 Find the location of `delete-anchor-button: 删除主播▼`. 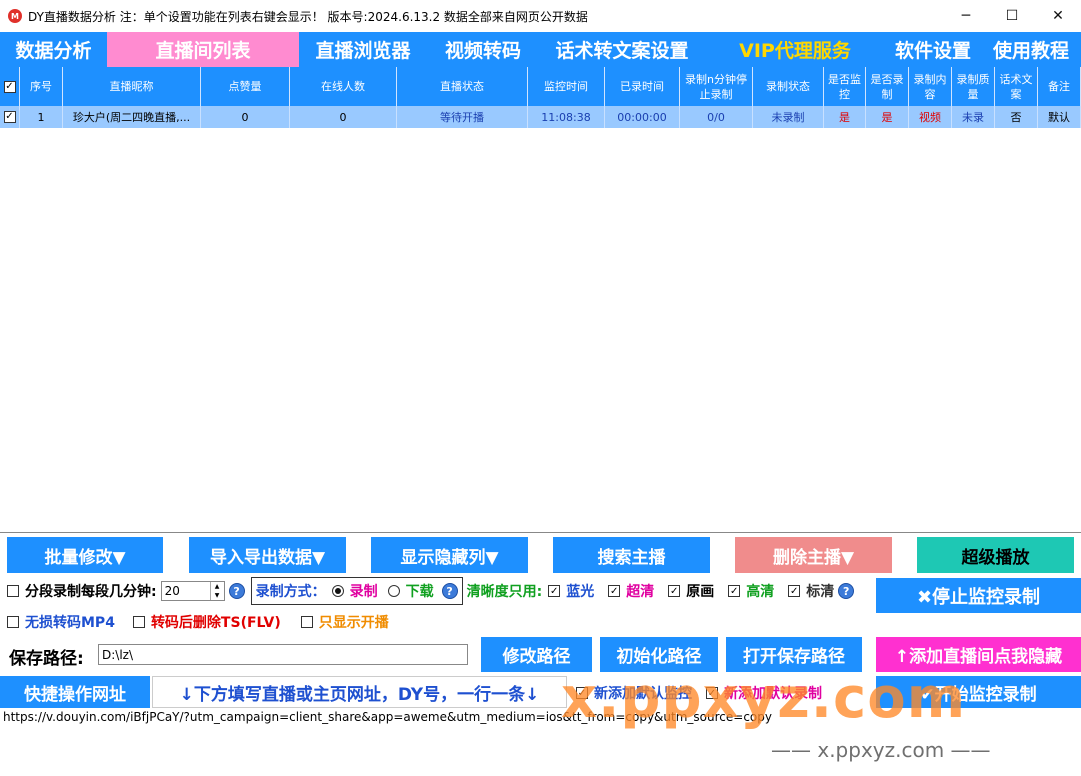

delete-anchor-button: 删除主播▼ is located at coordinates (813, 555).